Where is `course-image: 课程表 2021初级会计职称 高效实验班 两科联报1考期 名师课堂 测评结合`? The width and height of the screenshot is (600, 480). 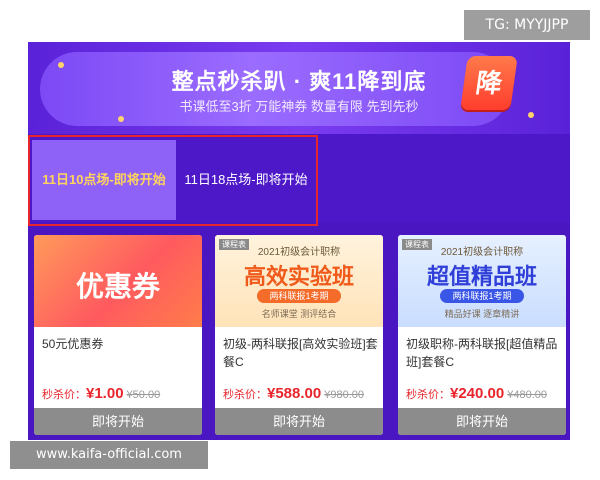 course-image: 课程表 2021初级会计职称 高效实验班 两科联报1考期 名师课堂 测评结合 is located at coordinates (299, 281).